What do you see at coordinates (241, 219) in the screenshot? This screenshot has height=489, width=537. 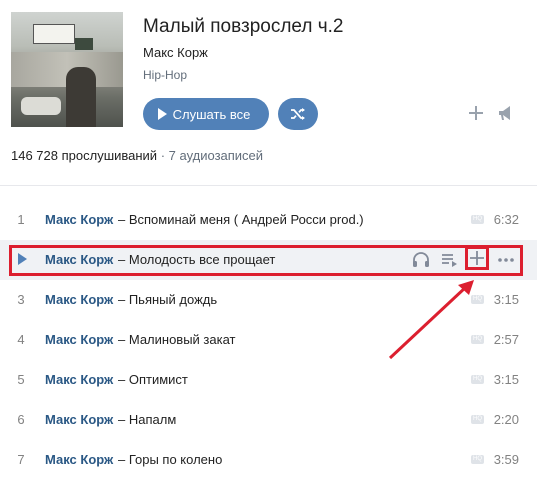 I see `track-title: – Вспоминай меня ( Андрей Росси prod.)` at bounding box center [241, 219].